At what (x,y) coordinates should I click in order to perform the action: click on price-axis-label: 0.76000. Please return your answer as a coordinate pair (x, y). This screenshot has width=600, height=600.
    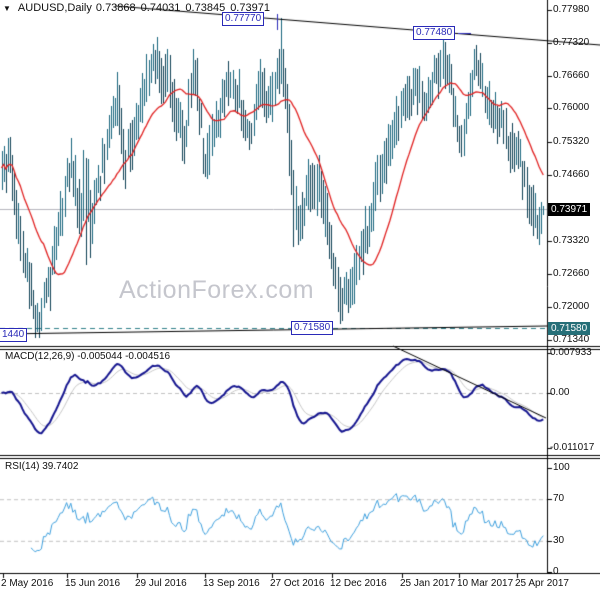
    Looking at the image, I should click on (571, 107).